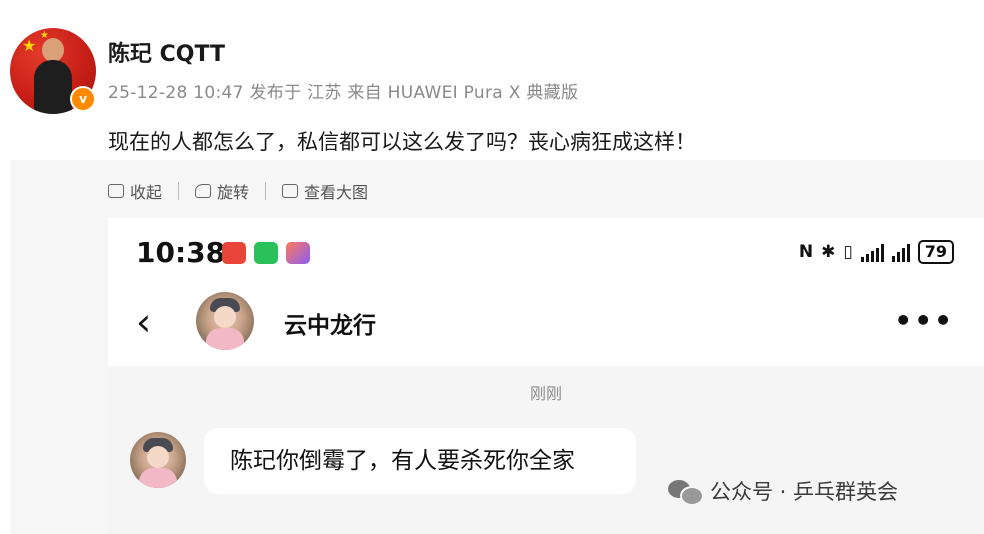  Describe the element at coordinates (116, 191) in the screenshot. I see `collapse-icon` at that location.